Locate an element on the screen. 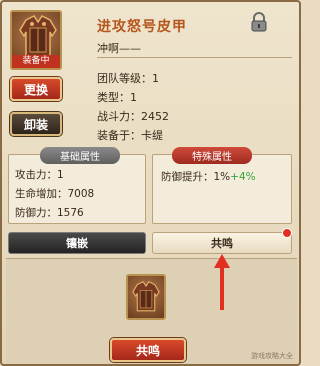 The height and width of the screenshot is (366, 320). basic-attributes-box: 攻击力：1 生命增加：7008 防御力：1576 is located at coordinates (77, 189).